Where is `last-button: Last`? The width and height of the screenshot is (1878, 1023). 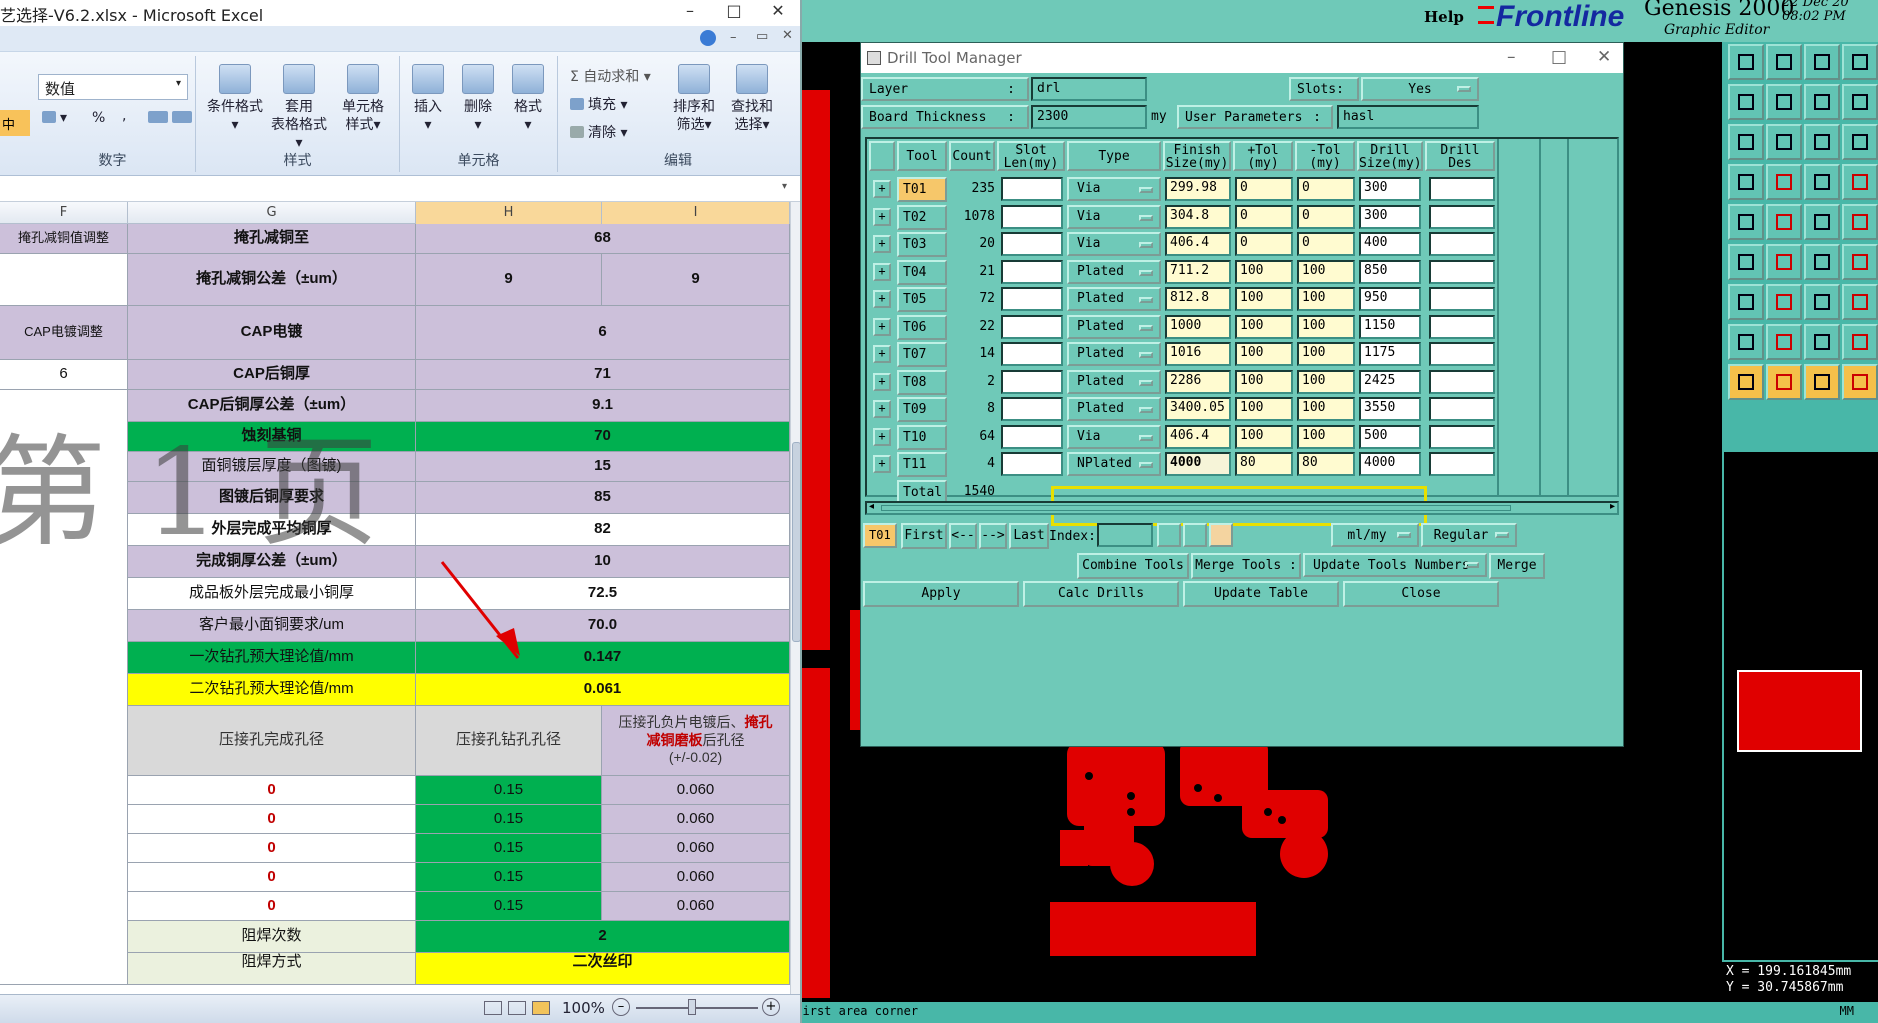
last-button: Last is located at coordinates (1029, 536).